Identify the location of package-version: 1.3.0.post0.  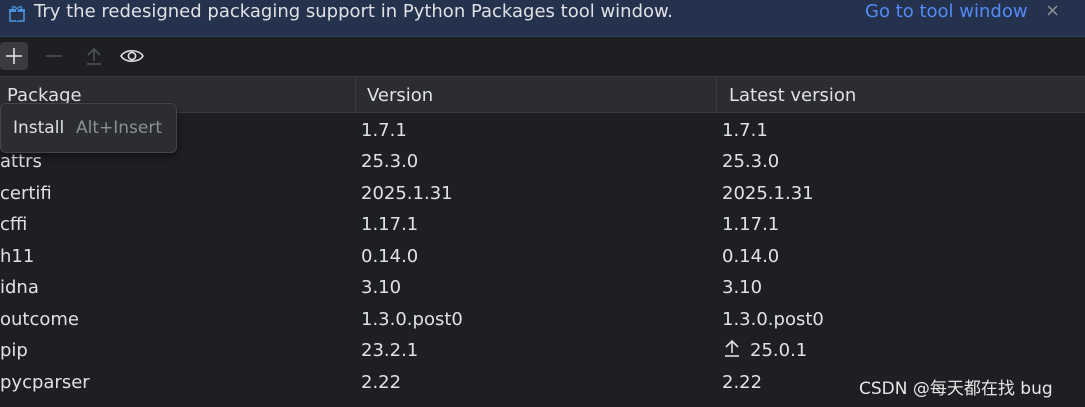
(412, 319).